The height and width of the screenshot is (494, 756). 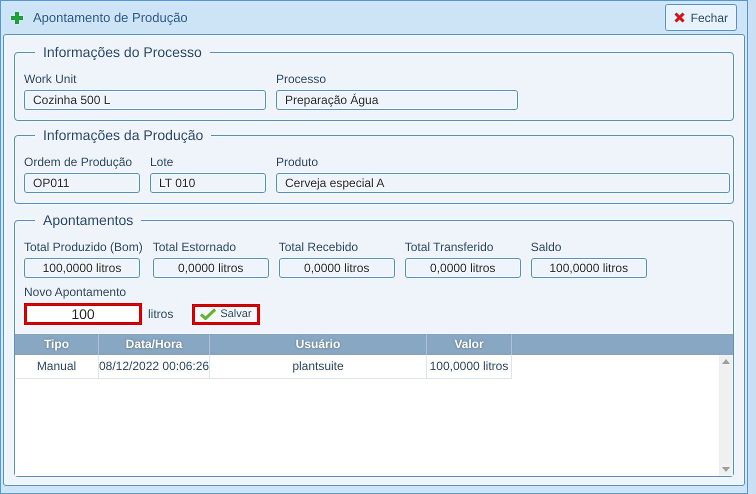 I want to click on plus-icon, so click(x=17, y=18).